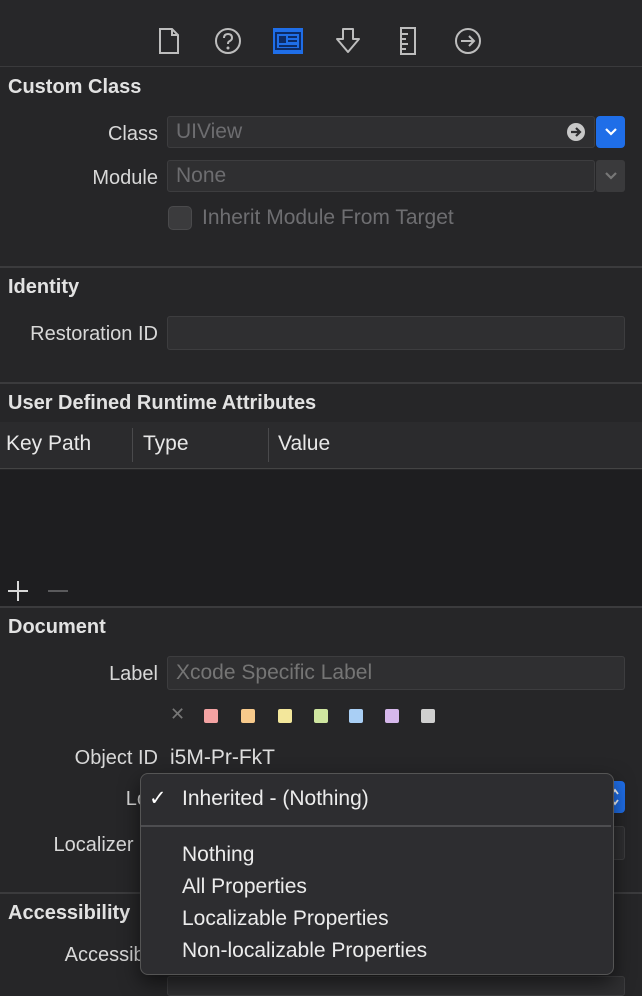  What do you see at coordinates (381, 176) in the screenshot?
I see `module-field: None` at bounding box center [381, 176].